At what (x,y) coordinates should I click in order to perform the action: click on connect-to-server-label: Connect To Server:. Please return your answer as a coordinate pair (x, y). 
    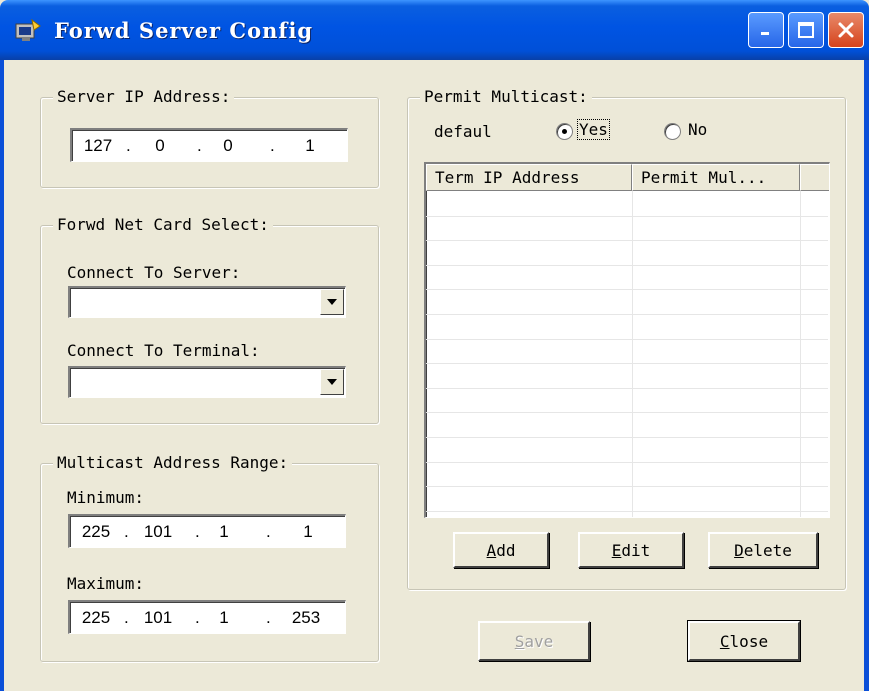
    Looking at the image, I should click on (154, 272).